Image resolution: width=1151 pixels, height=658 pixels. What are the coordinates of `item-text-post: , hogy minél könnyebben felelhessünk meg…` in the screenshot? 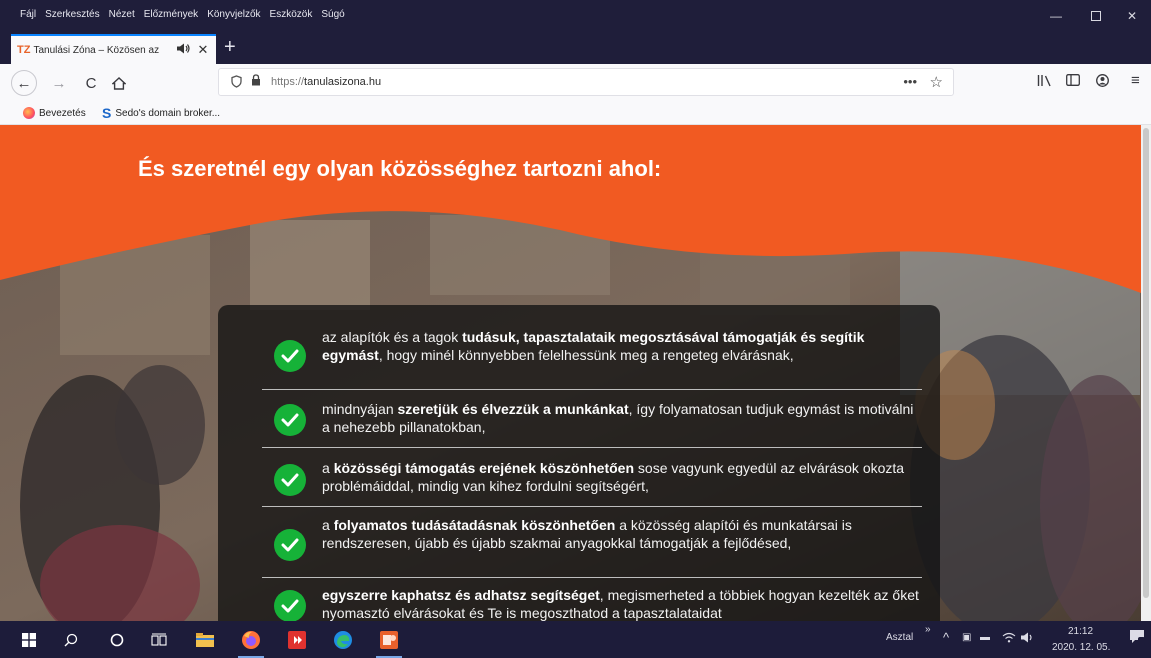 It's located at (586, 355).